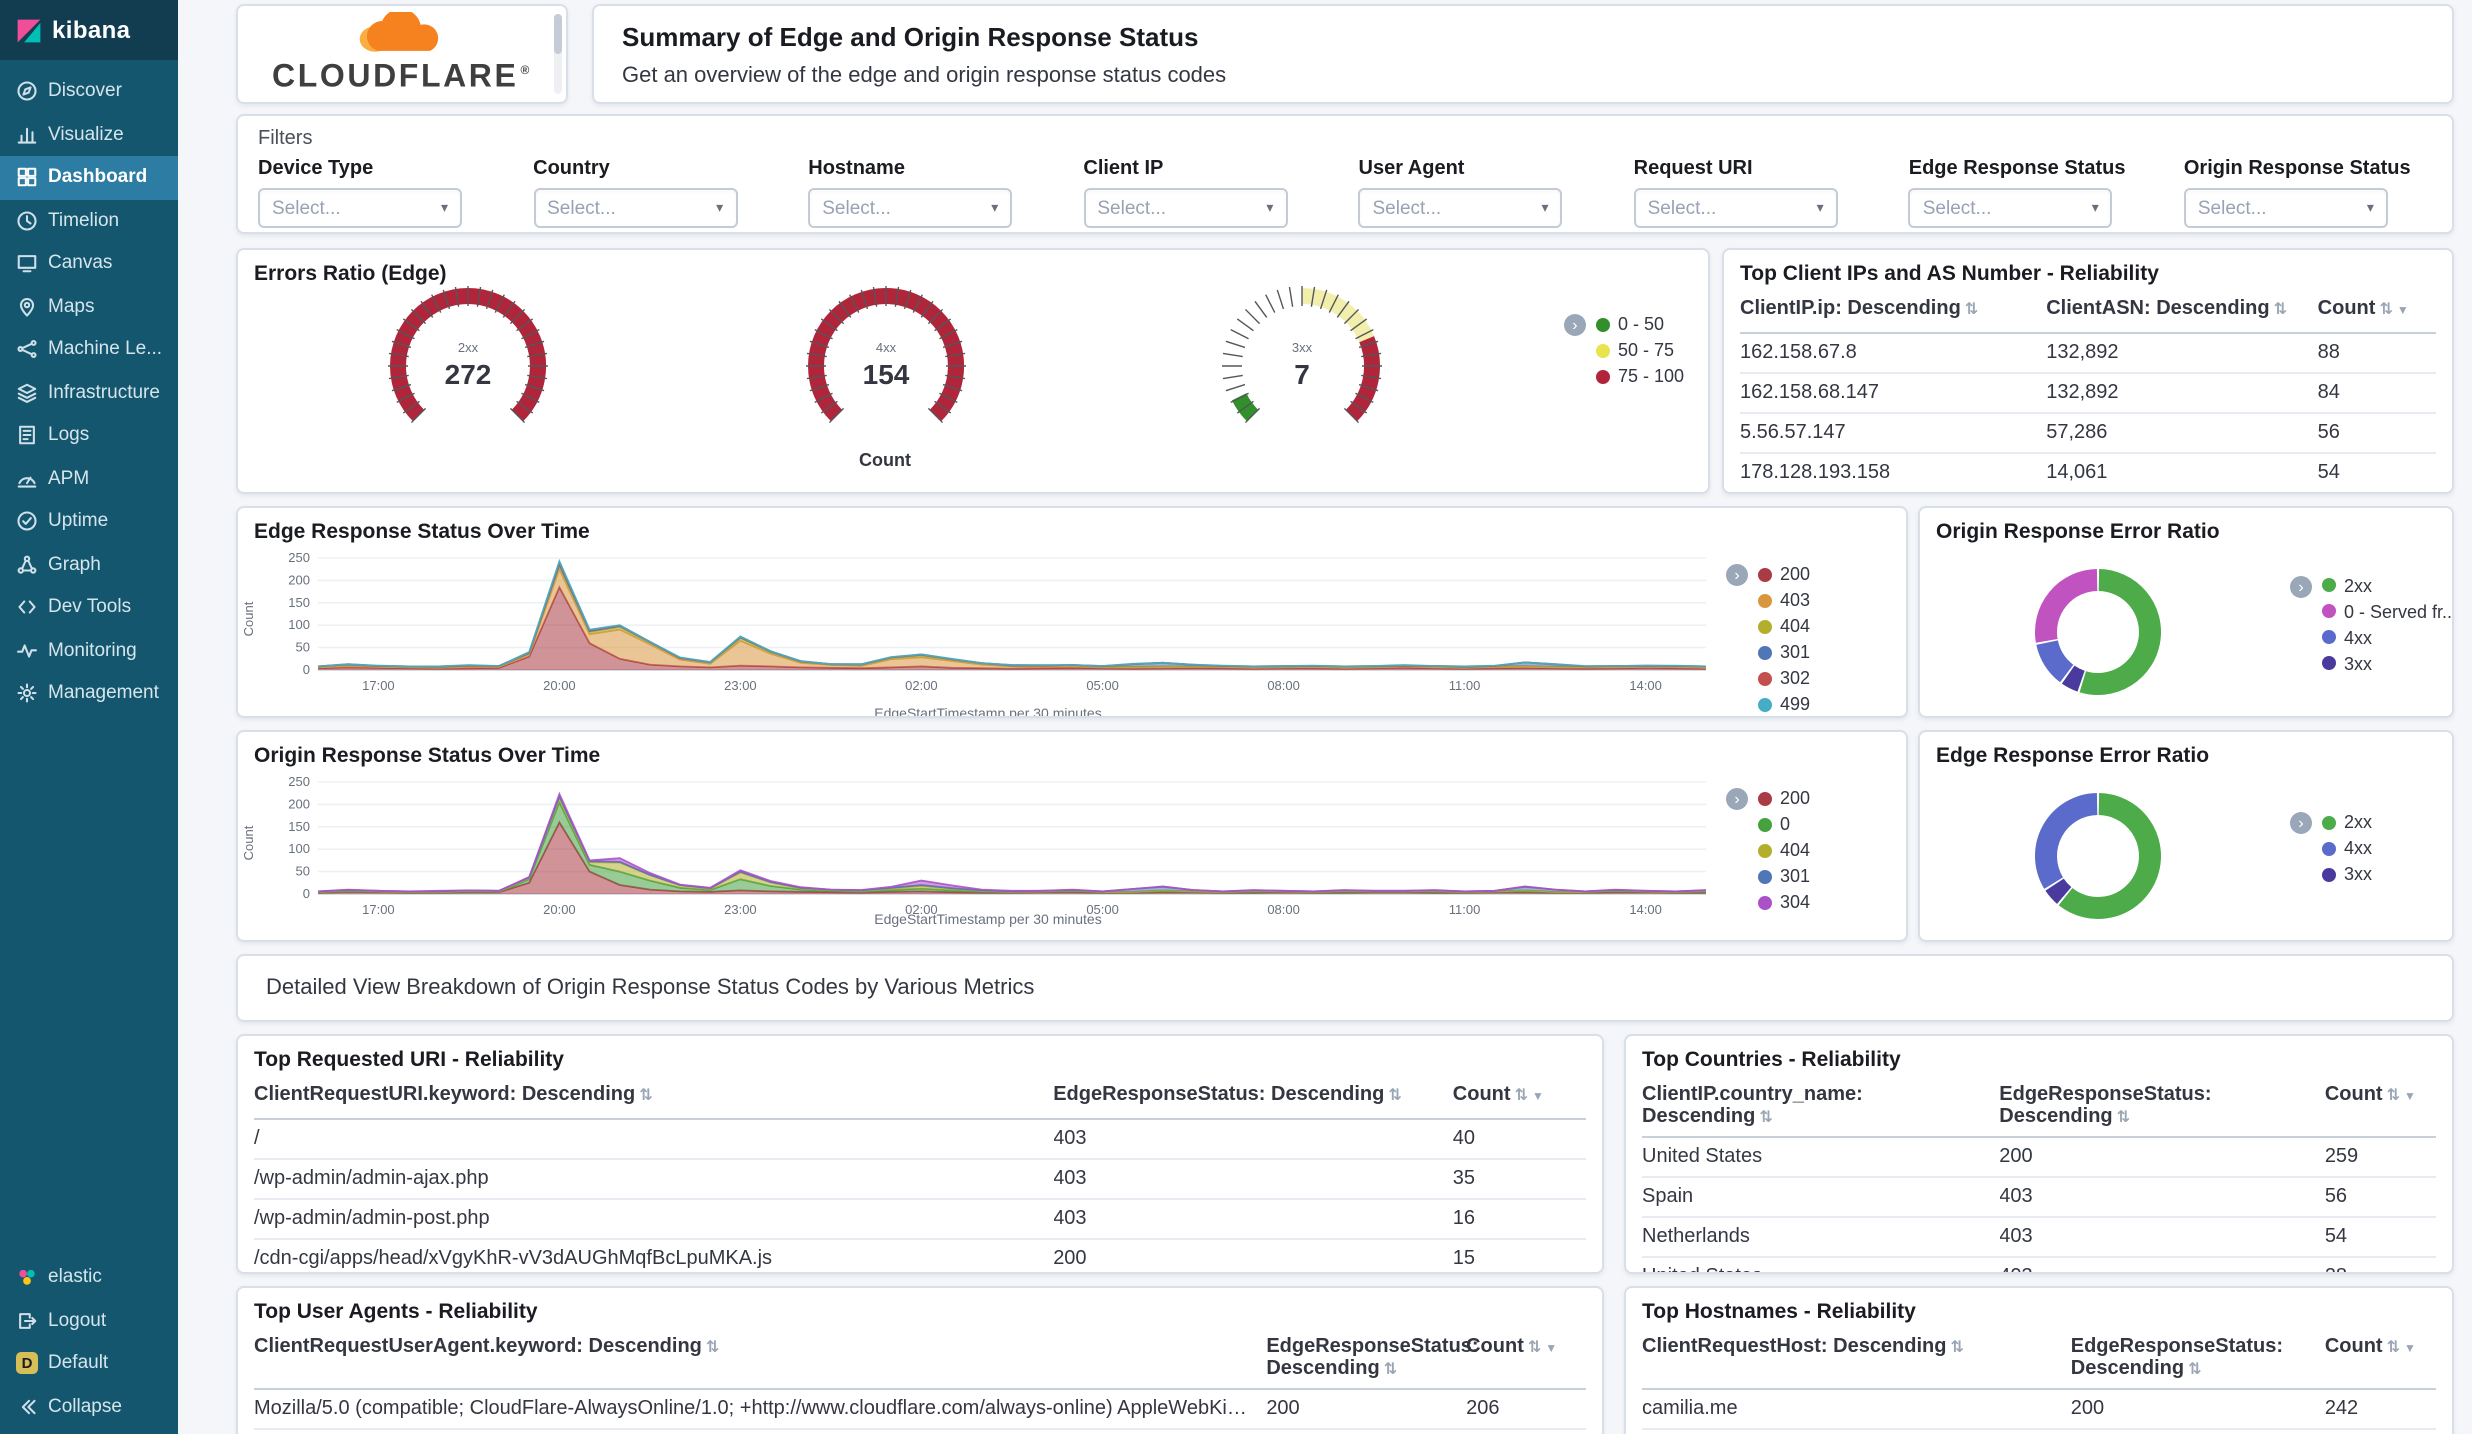 The width and height of the screenshot is (2472, 1434). What do you see at coordinates (1820, 1106) in the screenshot?
I see `table-header-cell: ClientIP.country_name: Descending ⇅` at bounding box center [1820, 1106].